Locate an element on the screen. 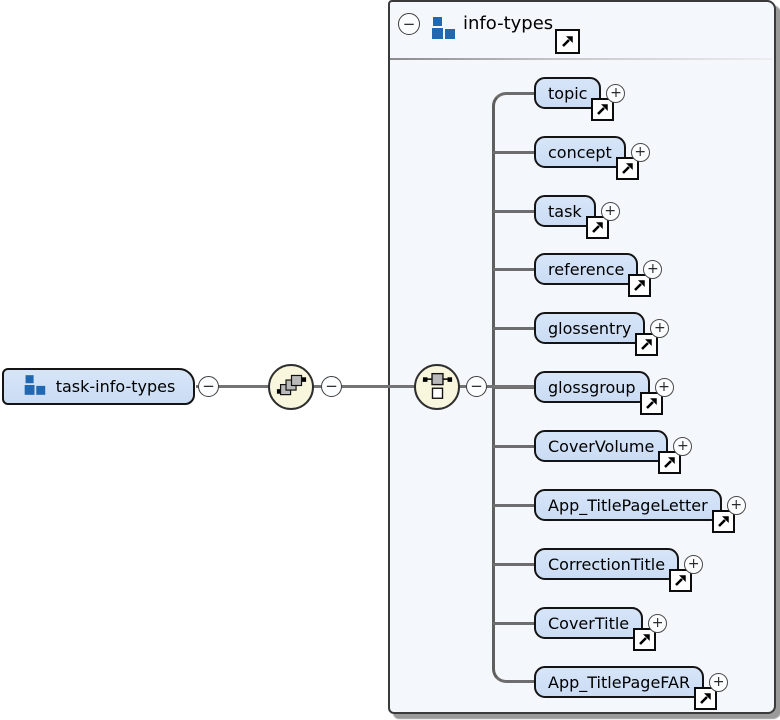 This screenshot has height=720, width=780. sequence-icon is located at coordinates (291, 387).